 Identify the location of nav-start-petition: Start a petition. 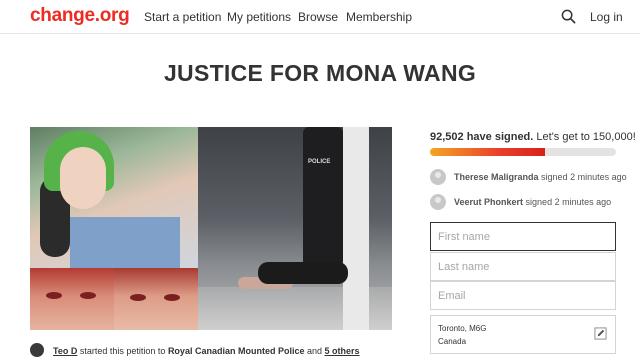
(182, 17).